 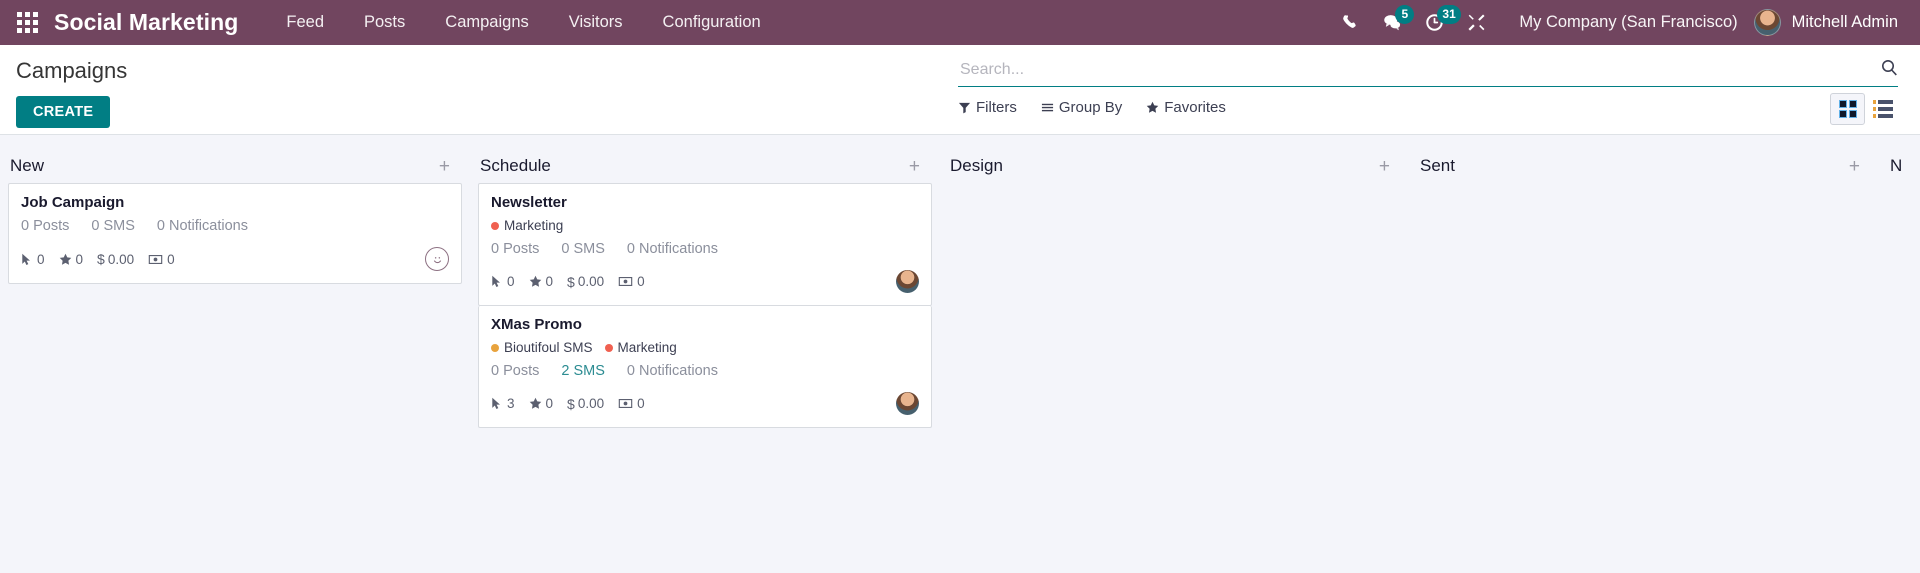 I want to click on menu-item-visitors: Visitors, so click(x=596, y=22).